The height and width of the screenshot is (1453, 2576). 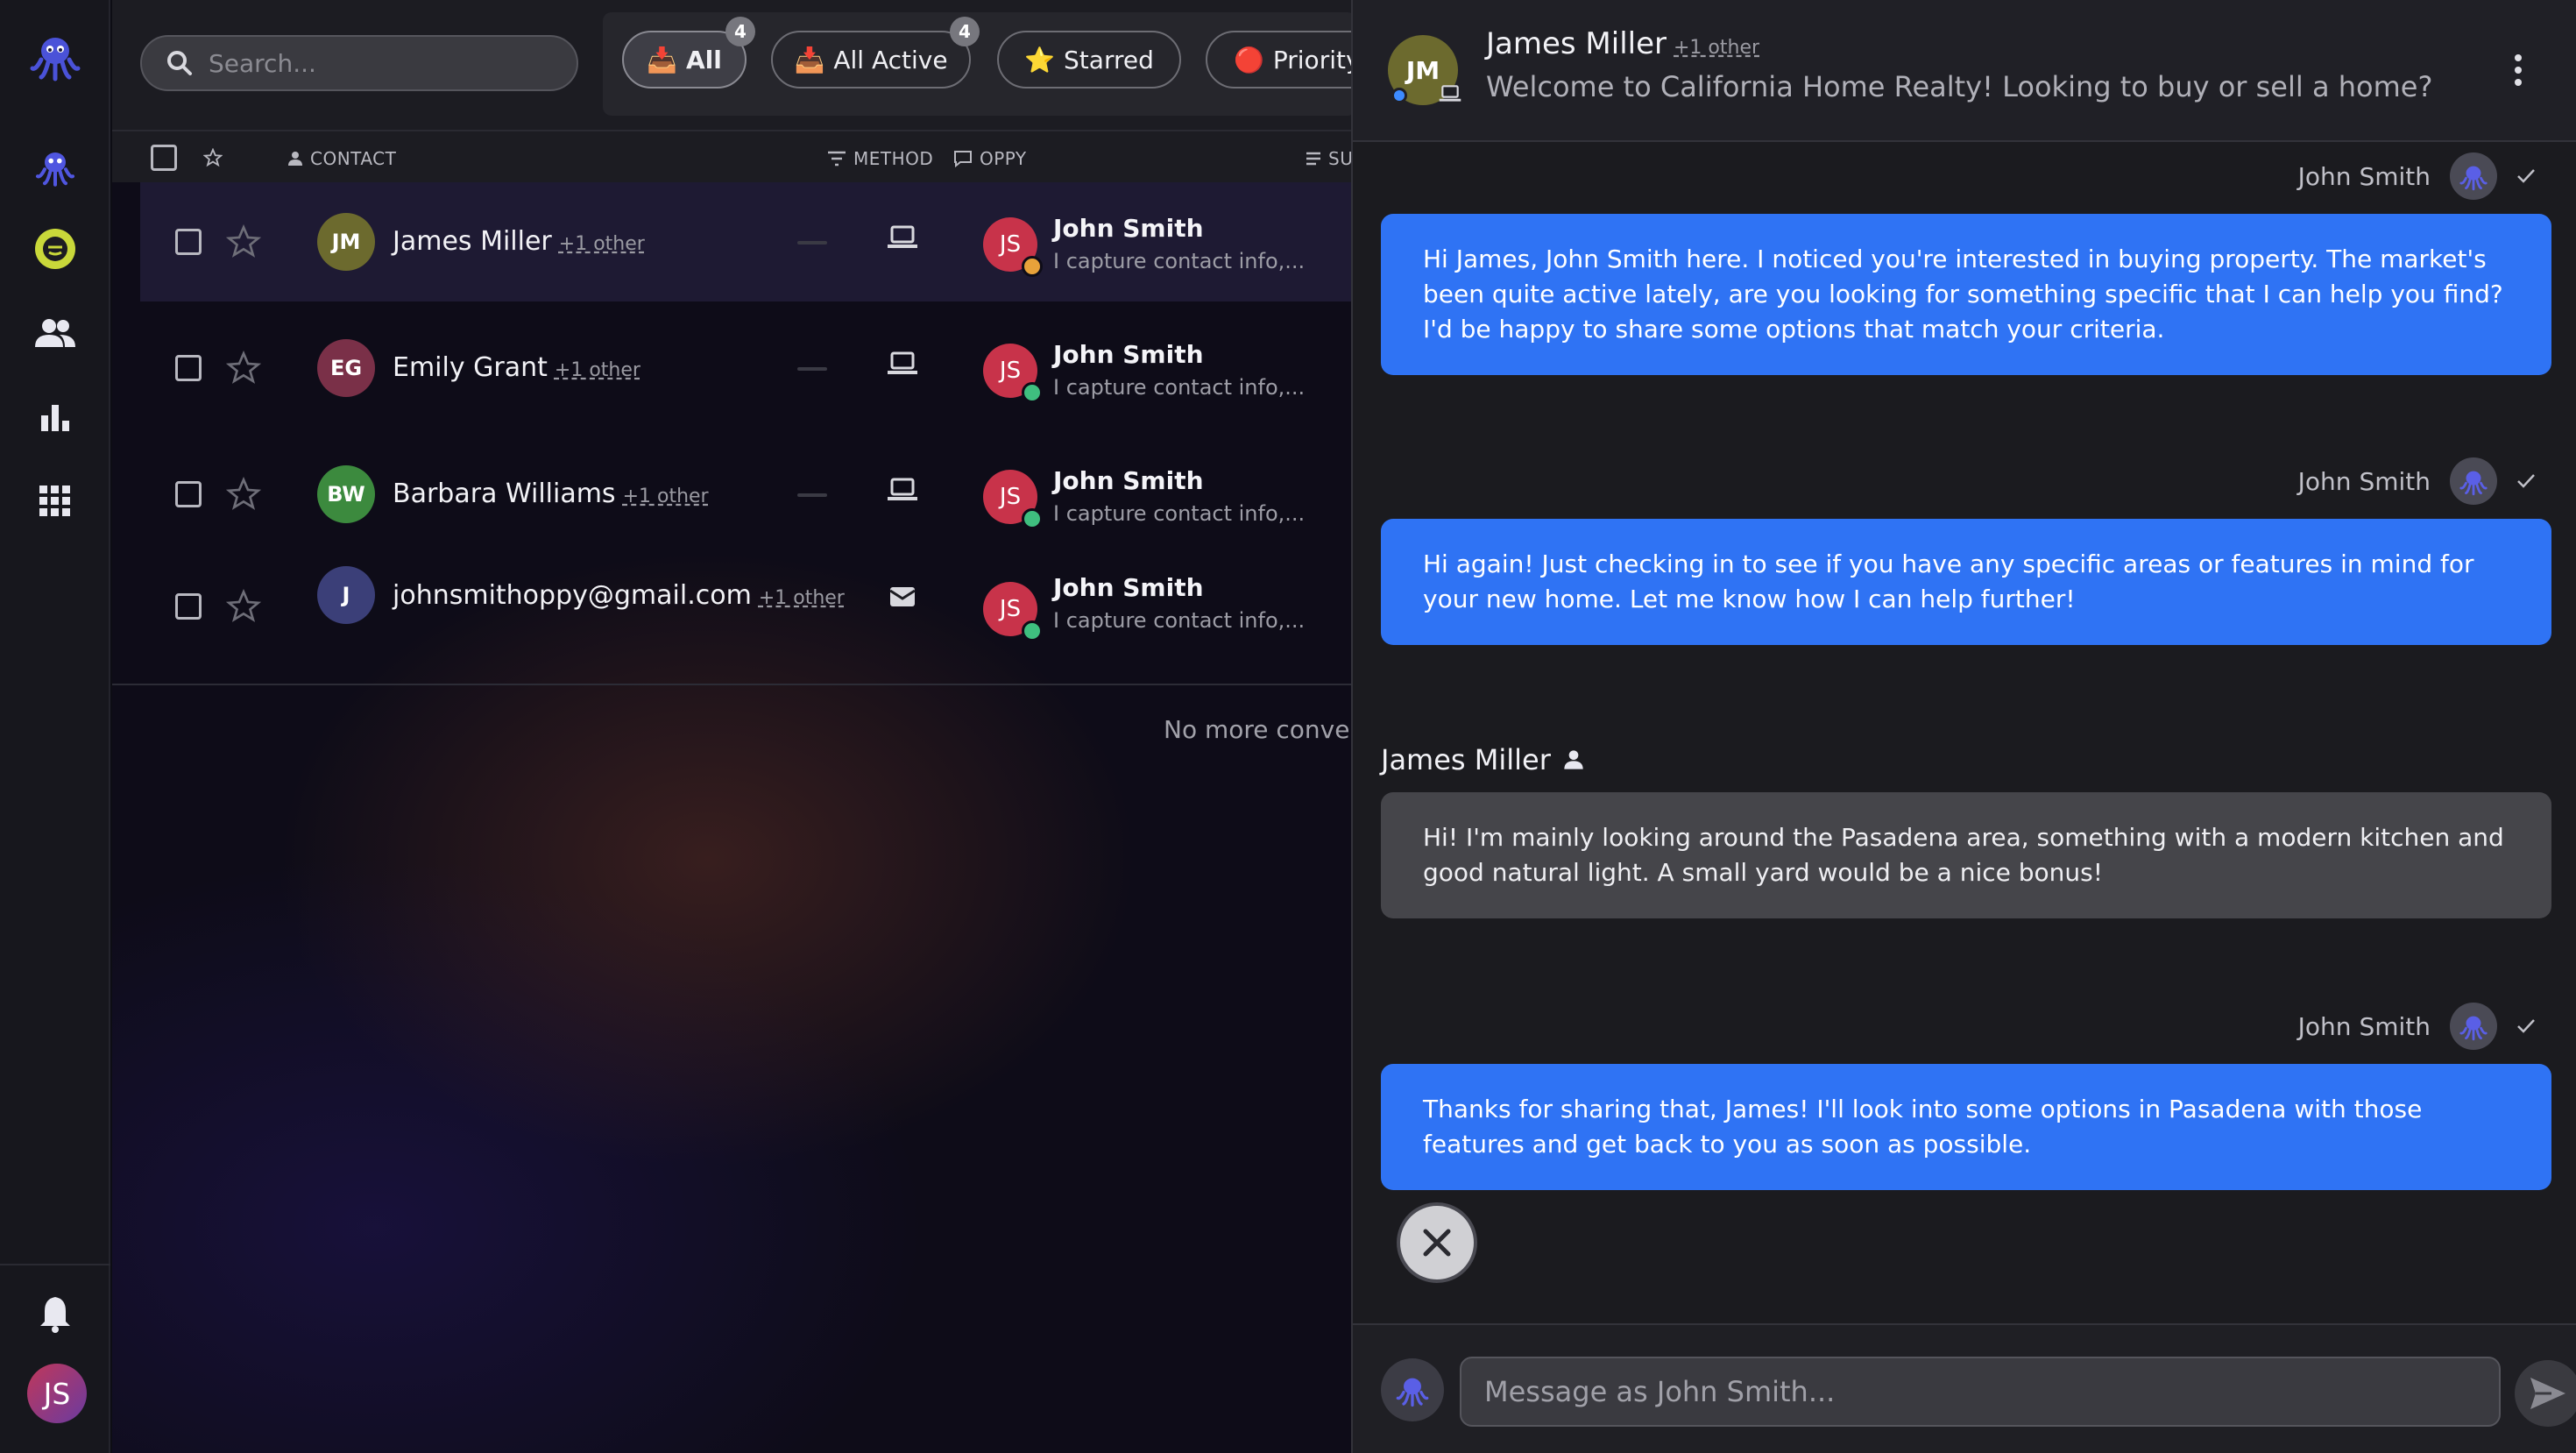 I want to click on column-subject: SU, so click(x=1328, y=158).